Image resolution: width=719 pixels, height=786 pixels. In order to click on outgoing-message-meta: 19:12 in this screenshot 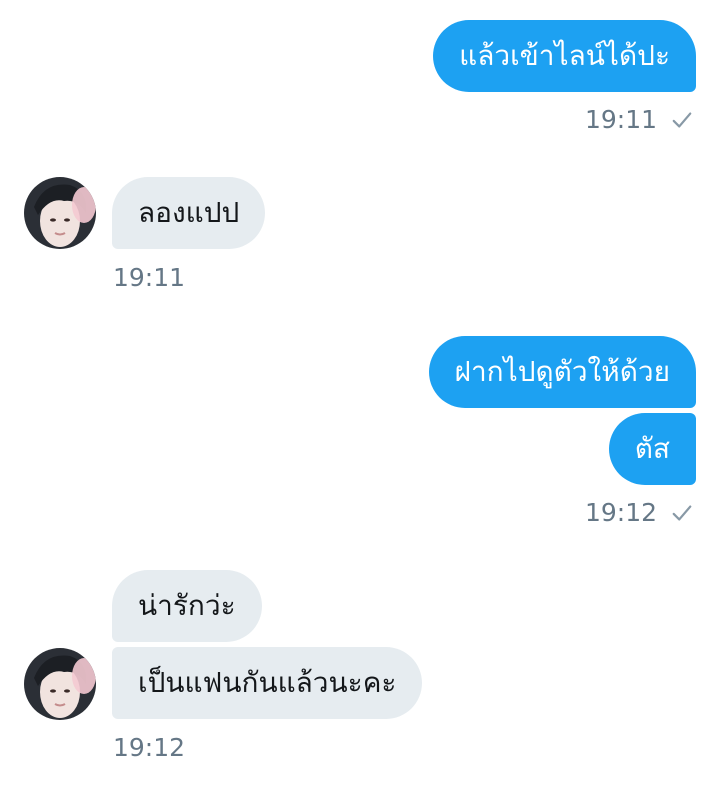, I will do `click(639, 513)`.